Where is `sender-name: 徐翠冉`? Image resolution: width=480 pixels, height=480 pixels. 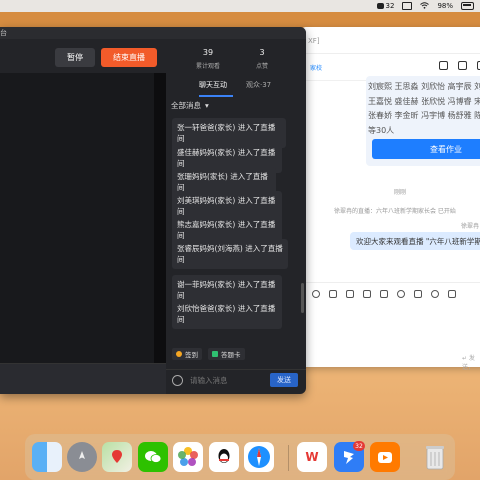
sender-name: 徐翠冉 is located at coordinates (470, 226).